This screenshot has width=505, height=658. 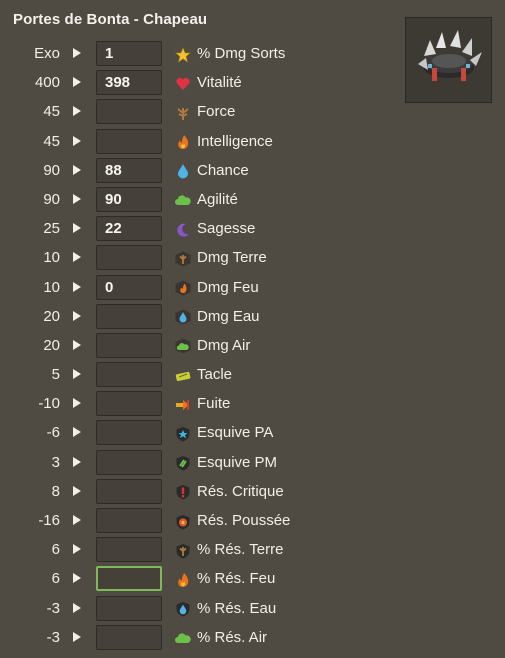 What do you see at coordinates (51, 229) in the screenshot?
I see `base-value: 25` at bounding box center [51, 229].